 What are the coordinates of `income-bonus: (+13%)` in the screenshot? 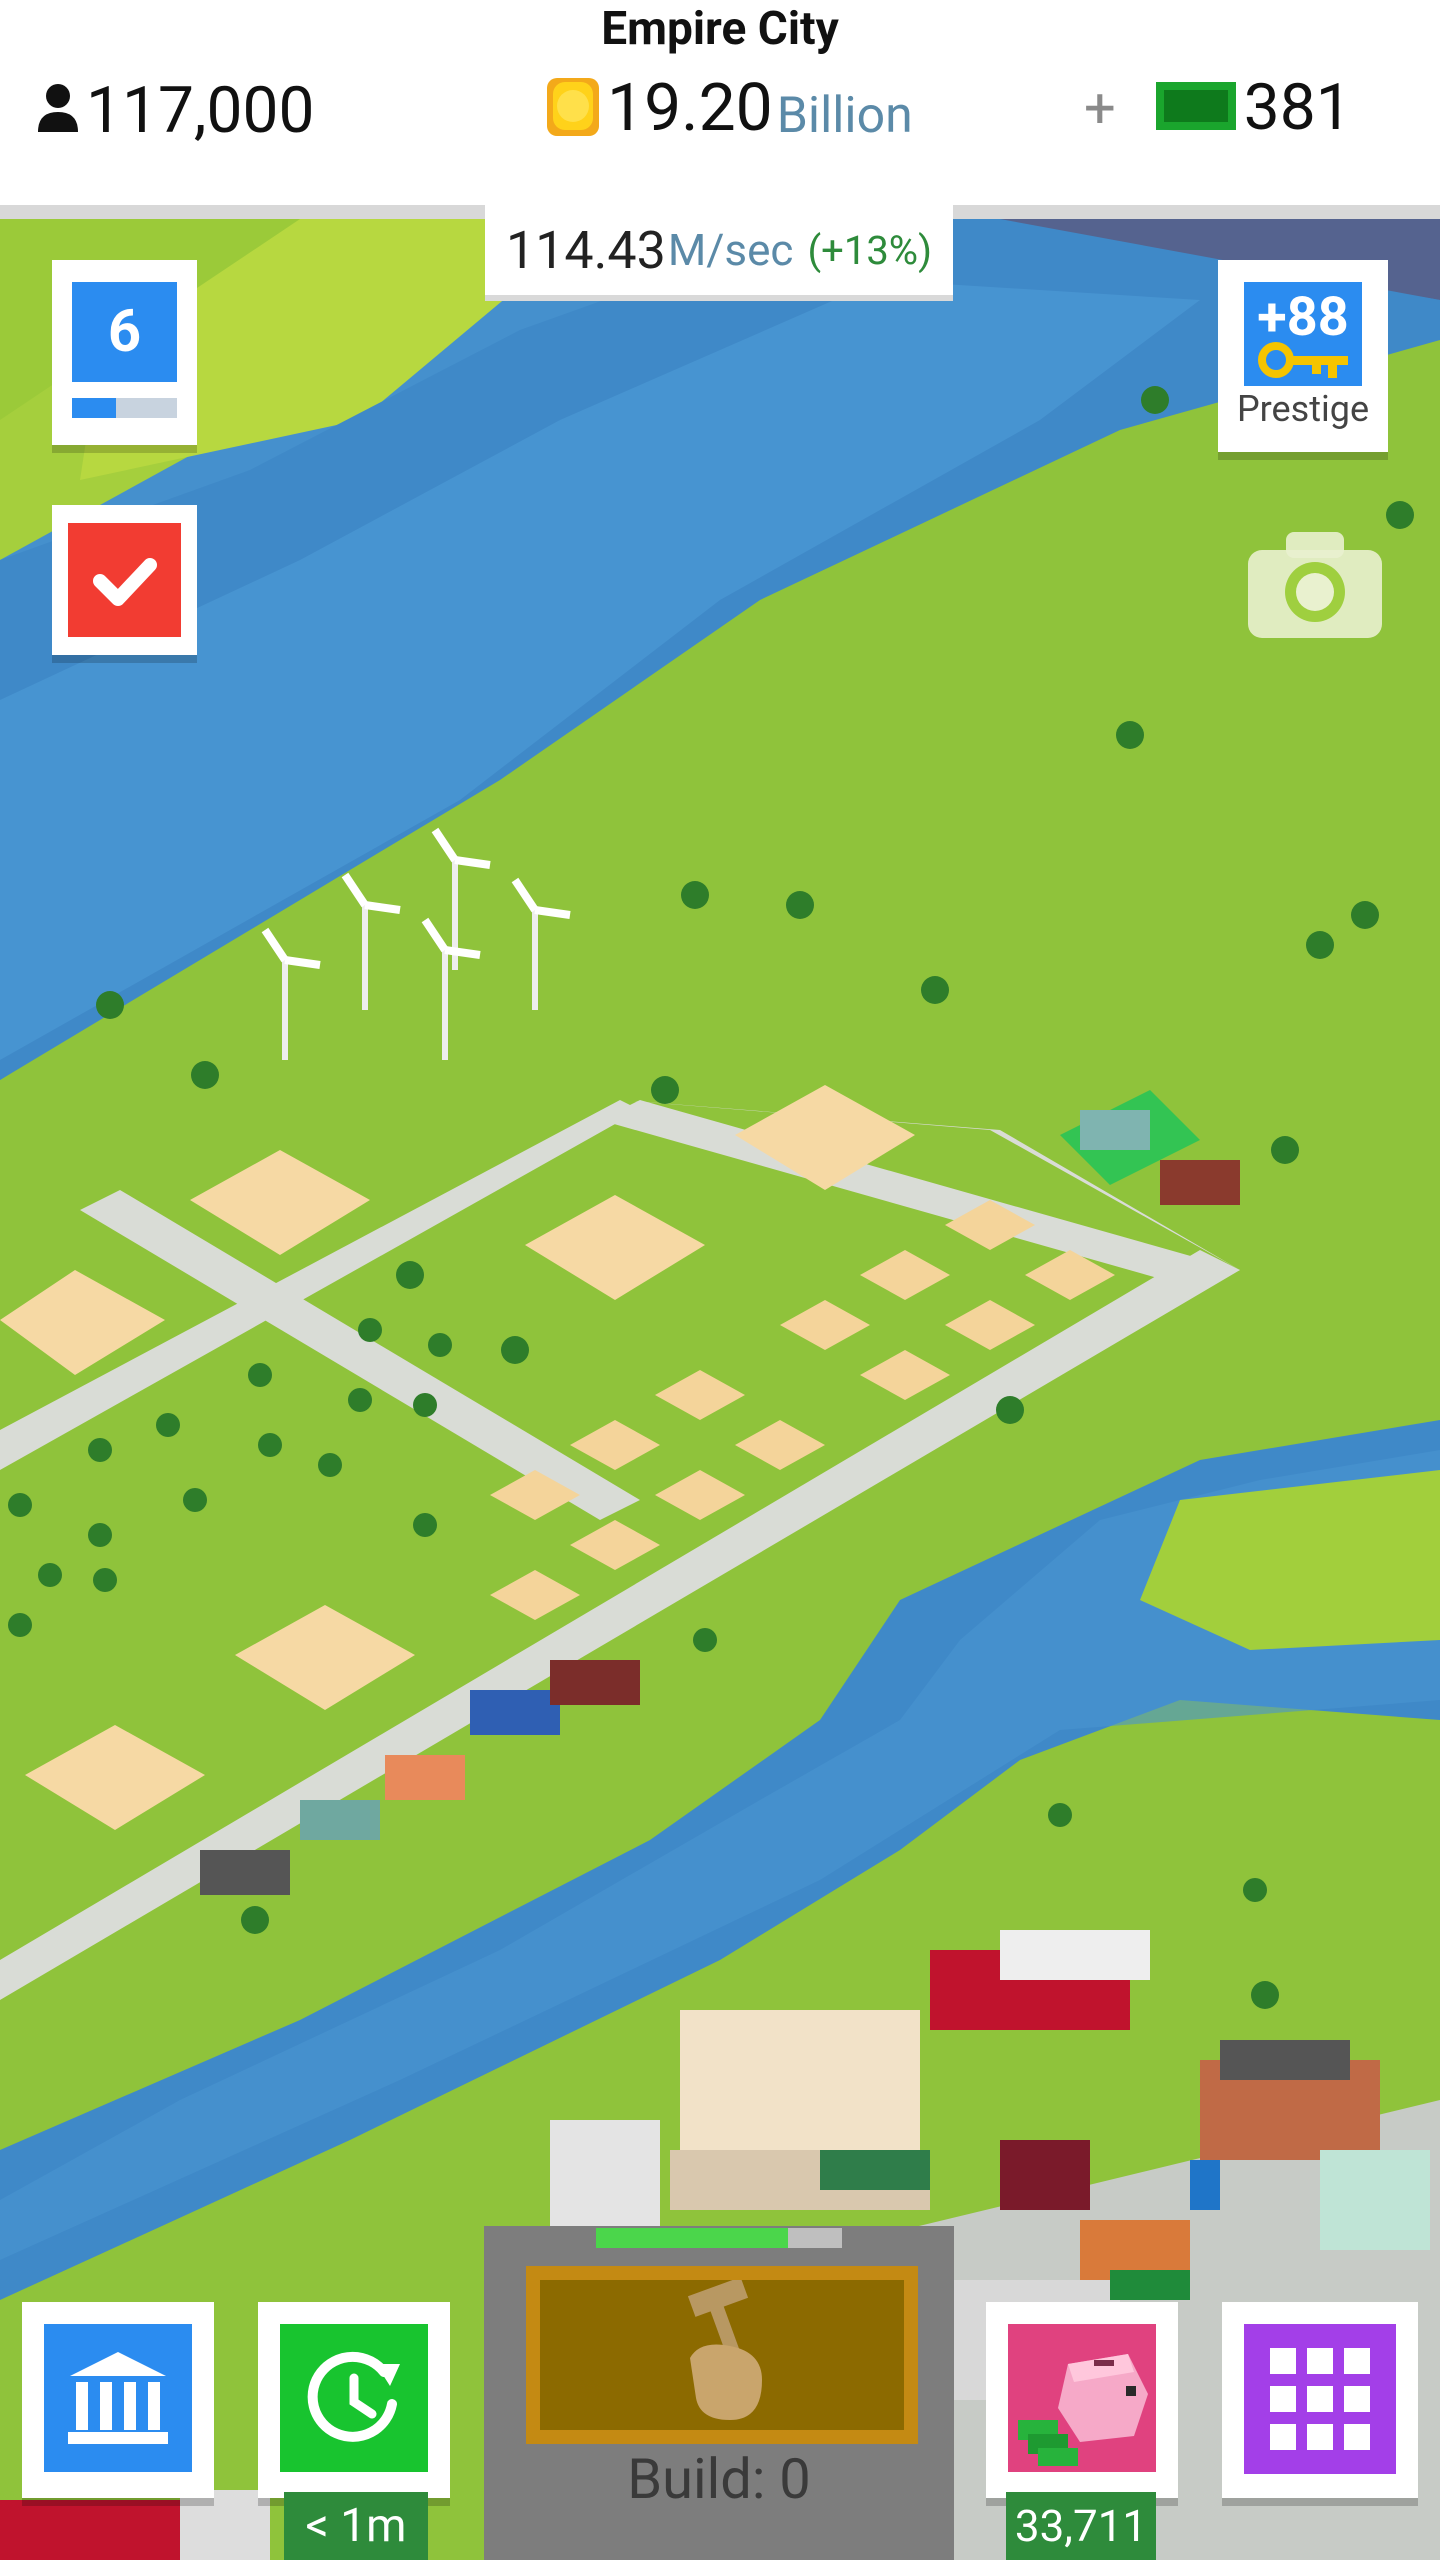 It's located at (870, 250).